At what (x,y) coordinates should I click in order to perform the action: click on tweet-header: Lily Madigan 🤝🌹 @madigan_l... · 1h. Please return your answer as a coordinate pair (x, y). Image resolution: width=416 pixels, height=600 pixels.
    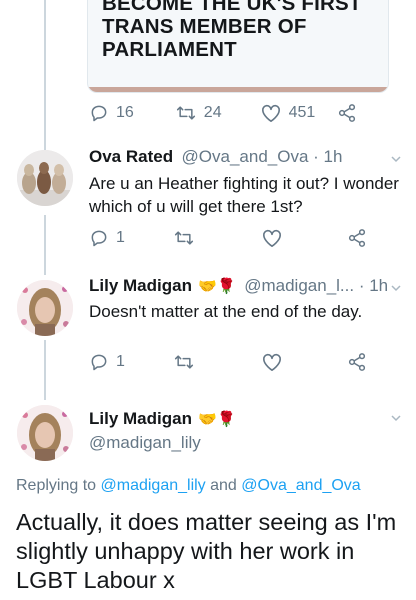
    Looking at the image, I should click on (238, 286).